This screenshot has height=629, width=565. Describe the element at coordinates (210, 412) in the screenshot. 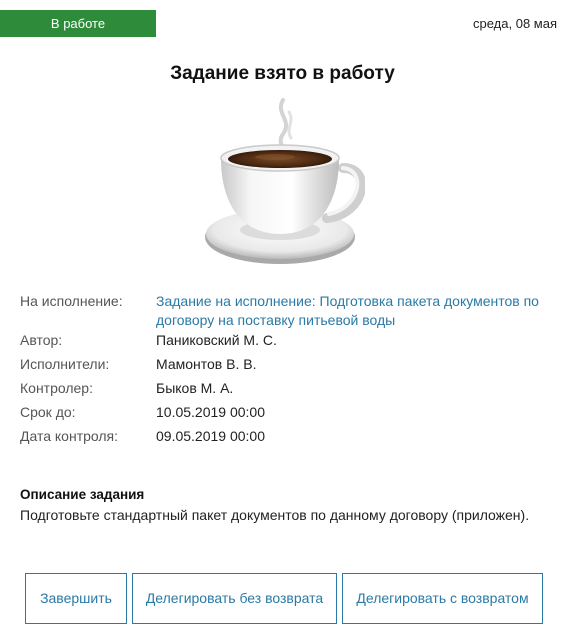

I see `deadline-value: 10.05.2019 00:00` at that location.